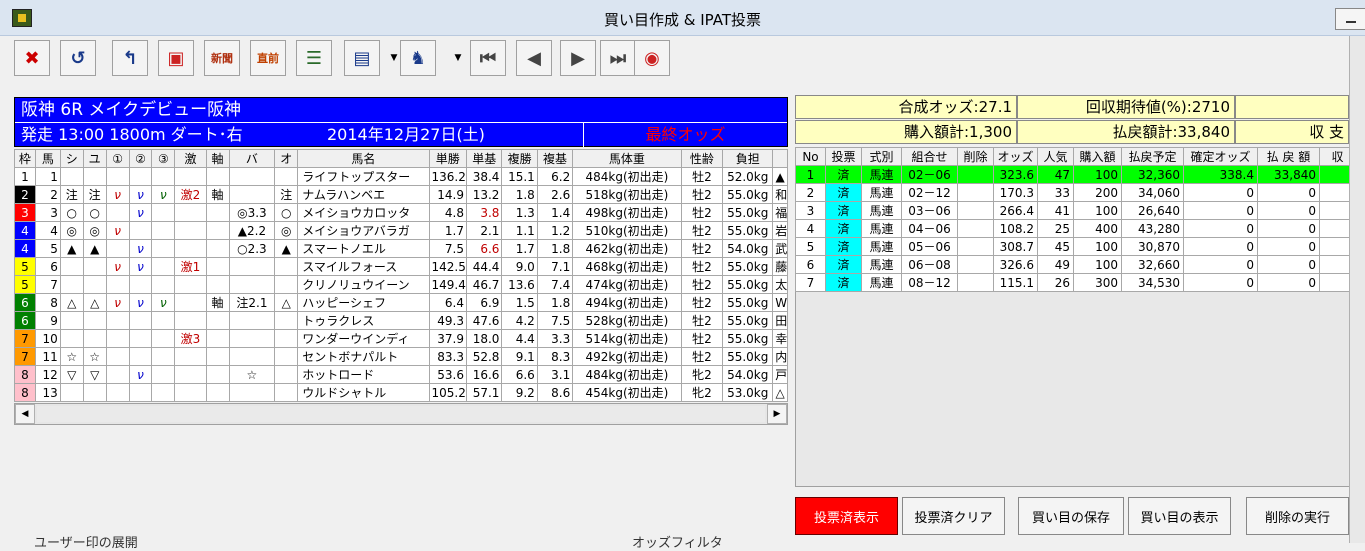  I want to click on cell-m2: ν, so click(140, 194).